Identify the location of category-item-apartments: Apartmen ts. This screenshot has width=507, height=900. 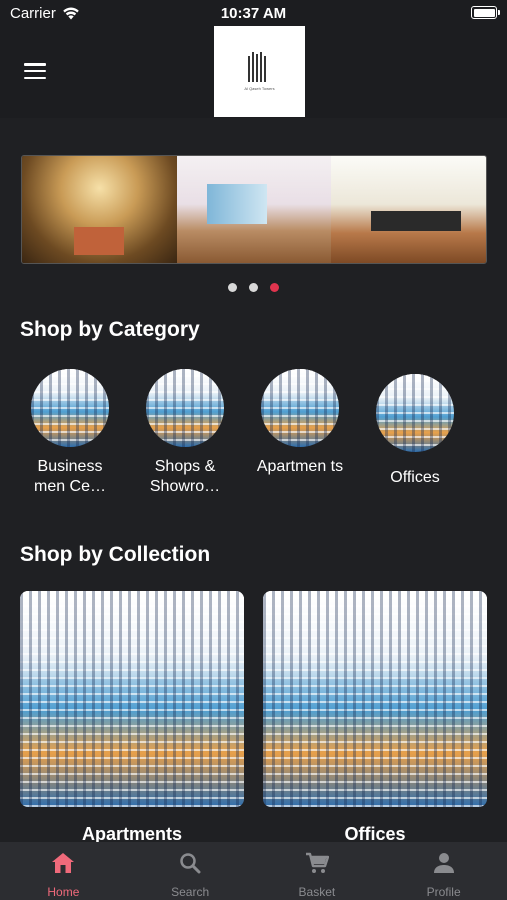
(300, 423).